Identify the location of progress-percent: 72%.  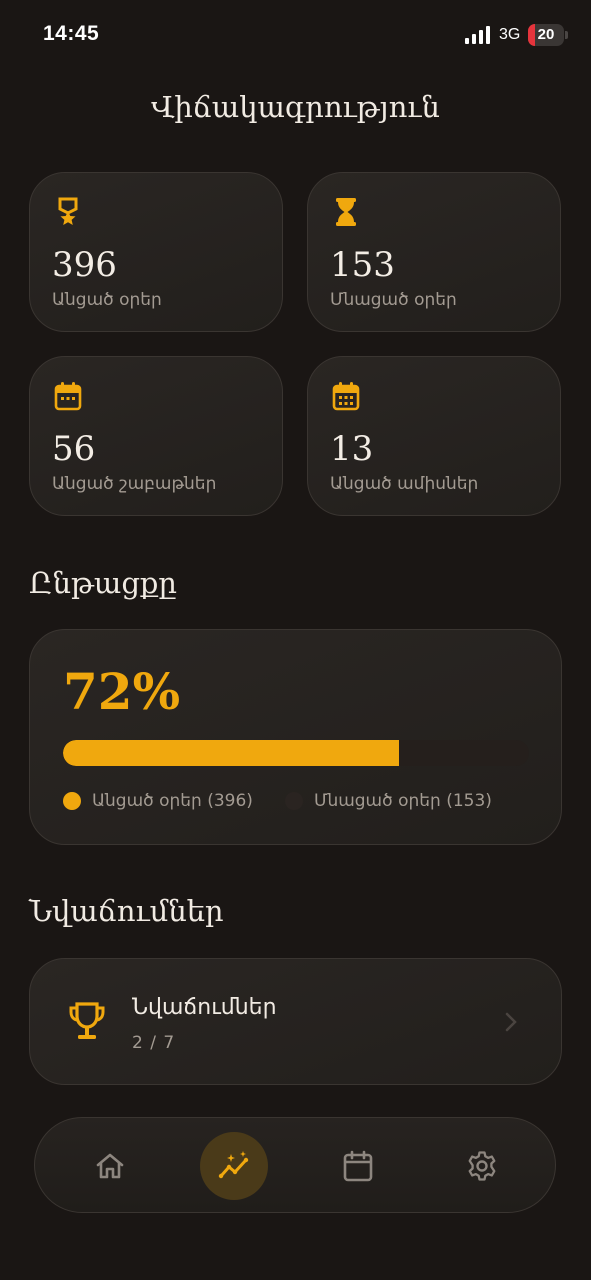
(122, 691).